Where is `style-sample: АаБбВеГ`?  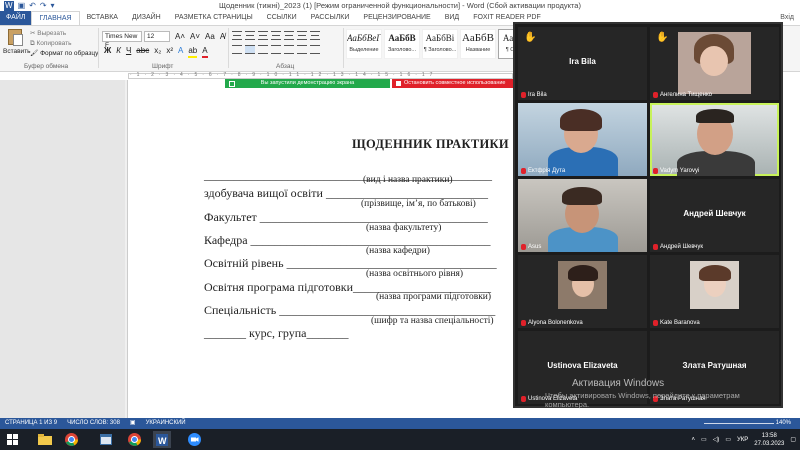 style-sample: АаБбВеГ is located at coordinates (364, 38).